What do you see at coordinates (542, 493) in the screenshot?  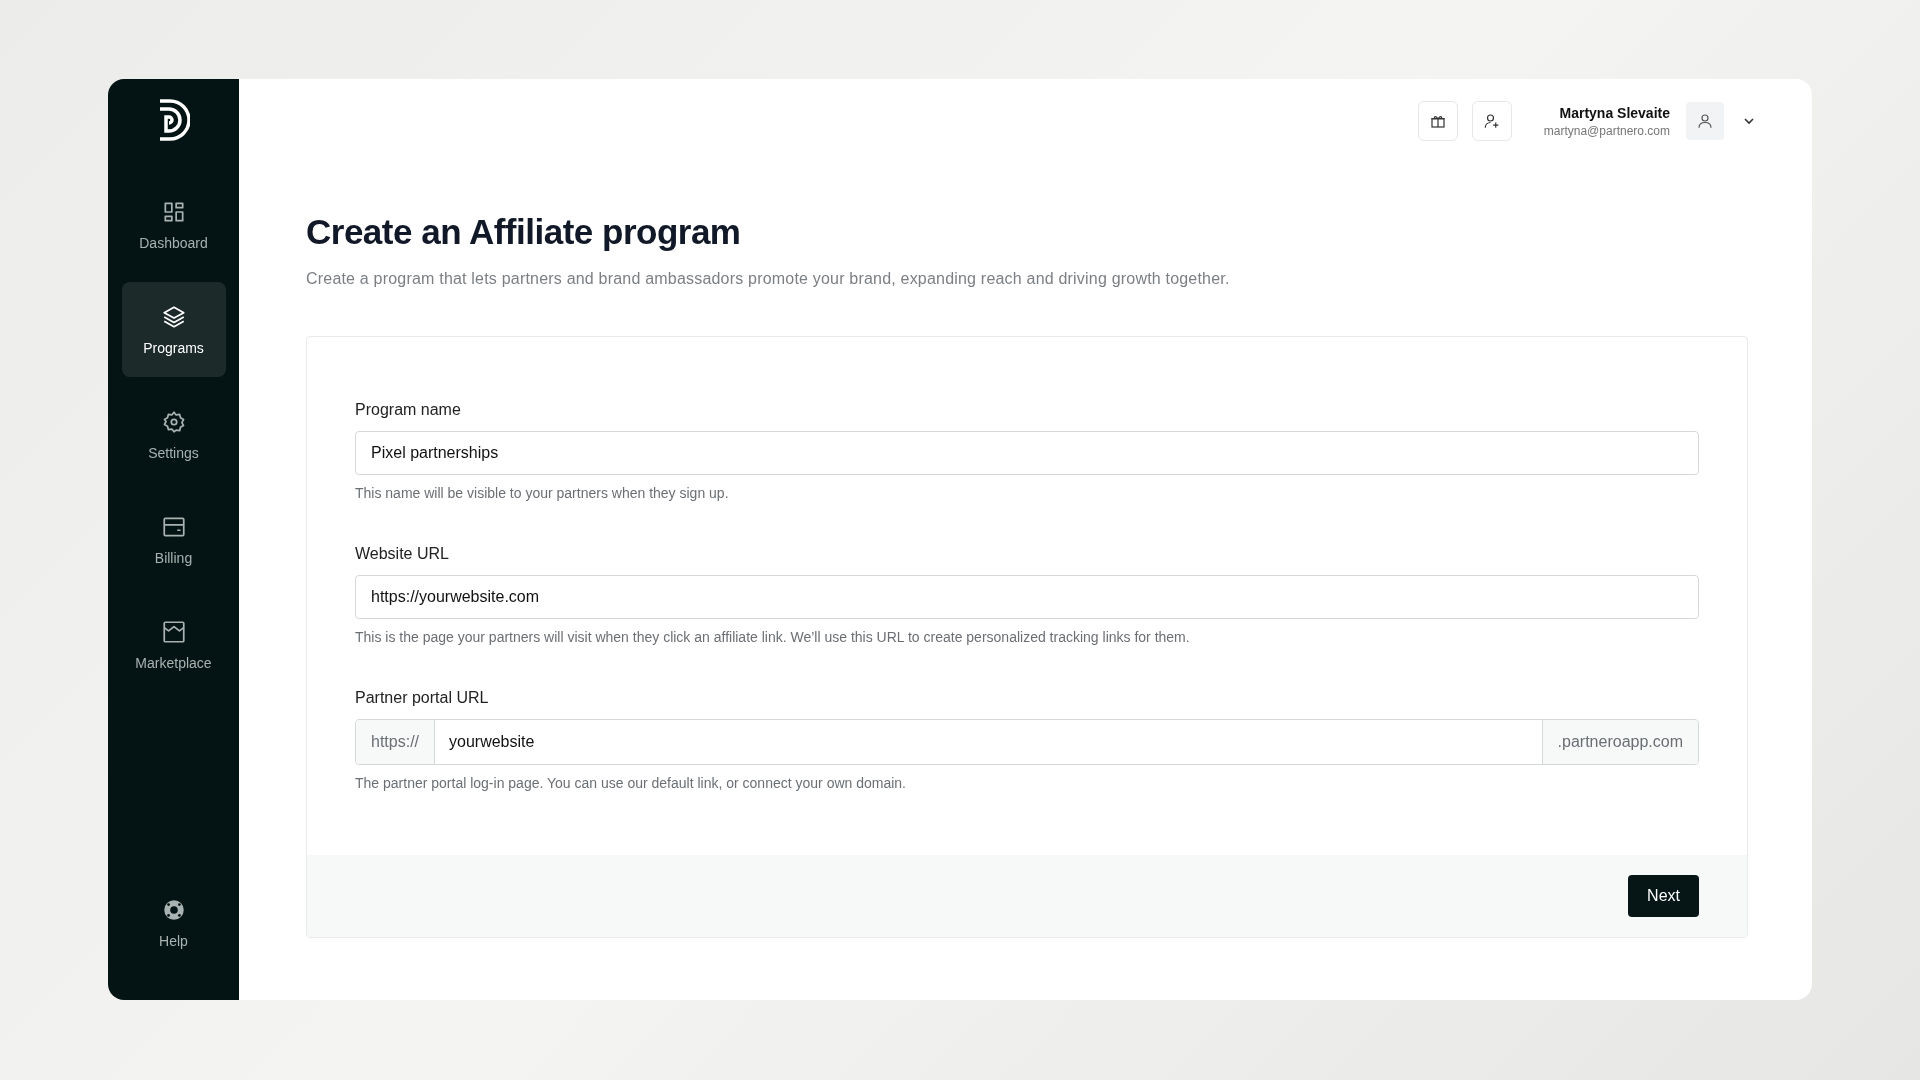 I see `field-hint: This name will be visible to your partners when they sign up.` at bounding box center [542, 493].